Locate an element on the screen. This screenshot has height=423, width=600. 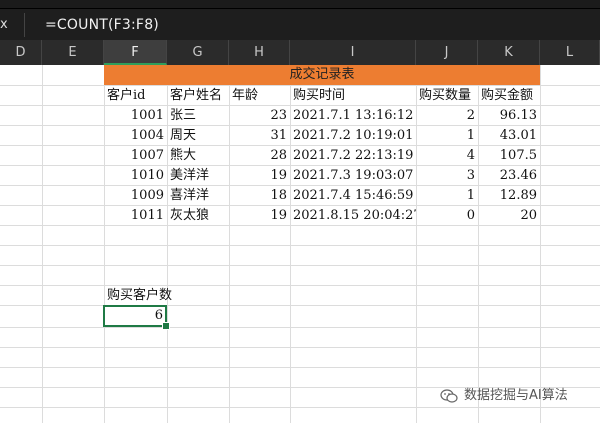
summary-label: 购买客户数 is located at coordinates (166, 296).